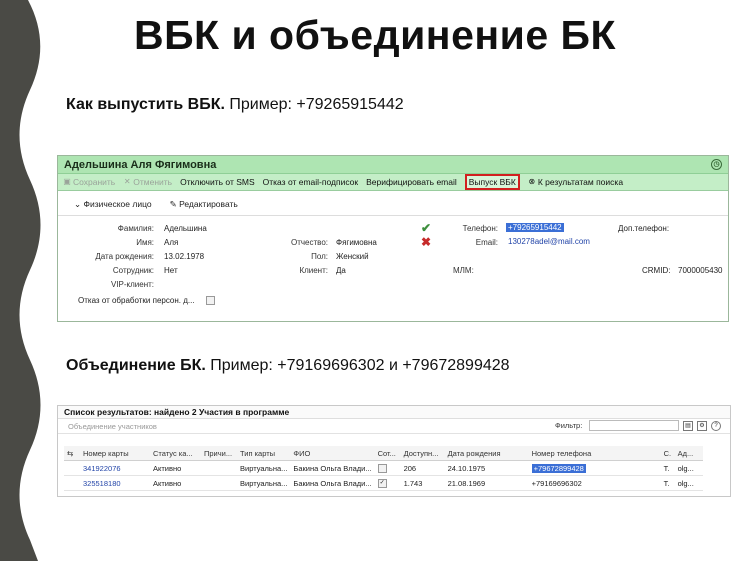  I want to click on back-to-results-button: ⊗ К результатам поиска, so click(575, 182).